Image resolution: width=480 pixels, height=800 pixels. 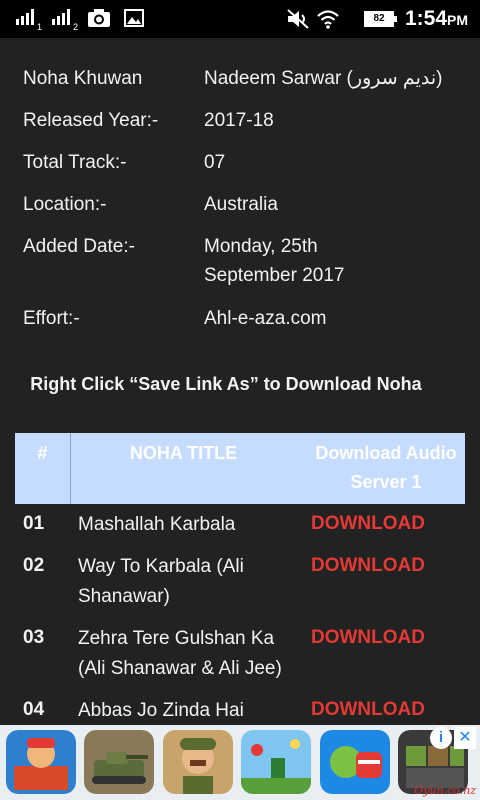 What do you see at coordinates (436, 18) in the screenshot?
I see `clock: 1:54PM` at bounding box center [436, 18].